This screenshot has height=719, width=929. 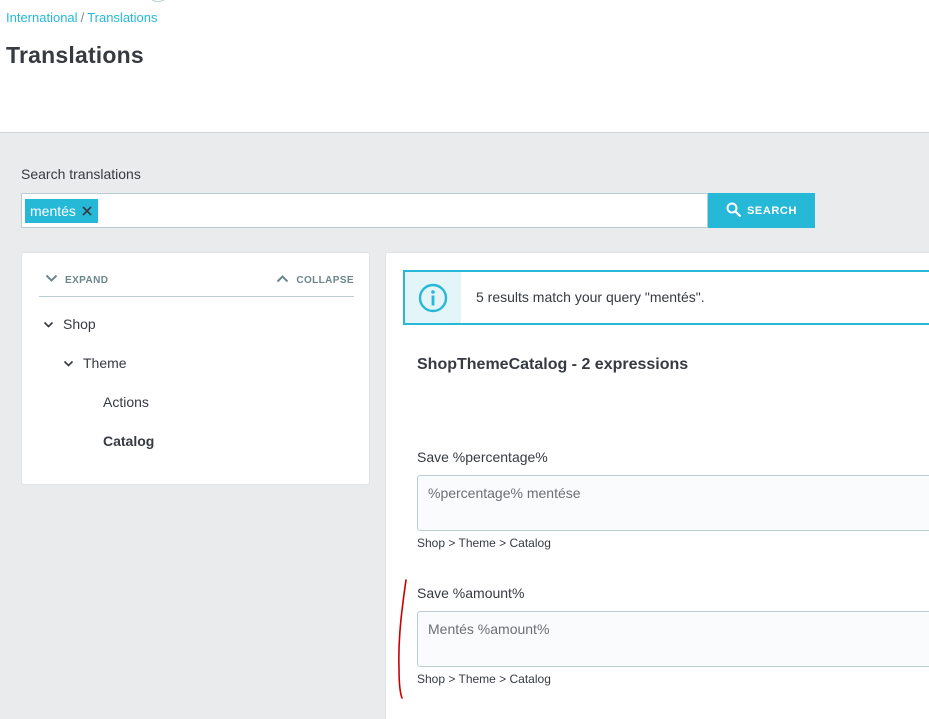 I want to click on close-icon, so click(x=87, y=211).